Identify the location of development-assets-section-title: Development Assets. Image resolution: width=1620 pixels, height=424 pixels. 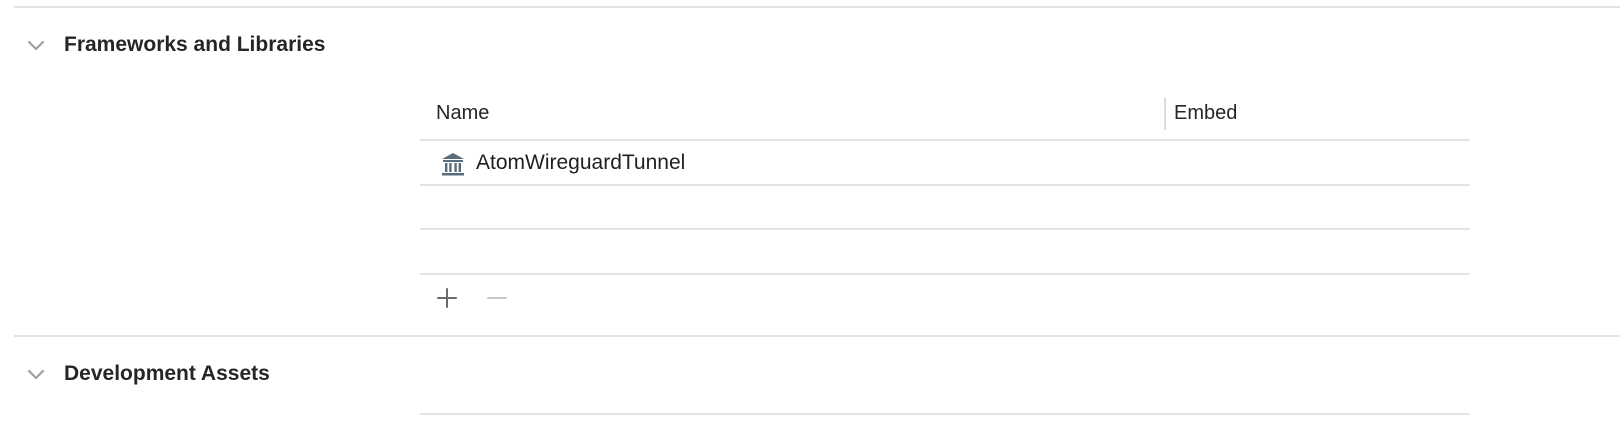
(167, 373).